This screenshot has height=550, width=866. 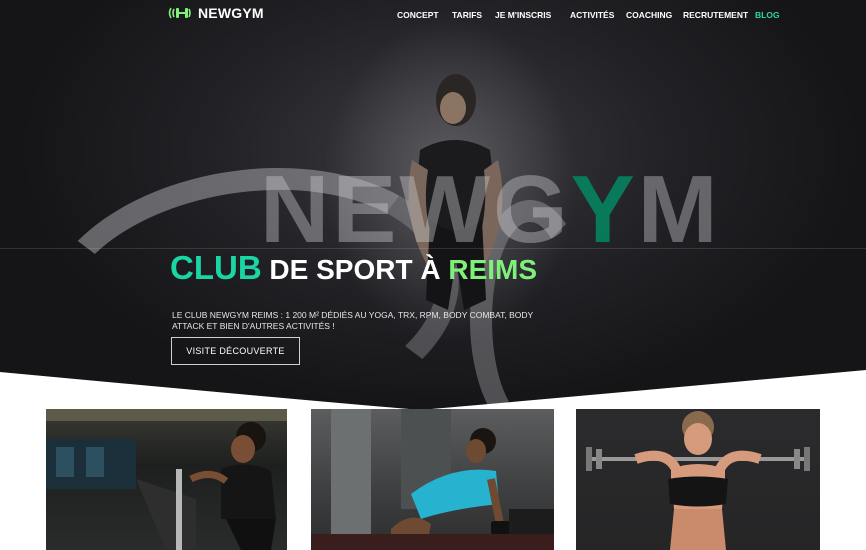 I want to click on card-barbell-photo, so click(x=698, y=479).